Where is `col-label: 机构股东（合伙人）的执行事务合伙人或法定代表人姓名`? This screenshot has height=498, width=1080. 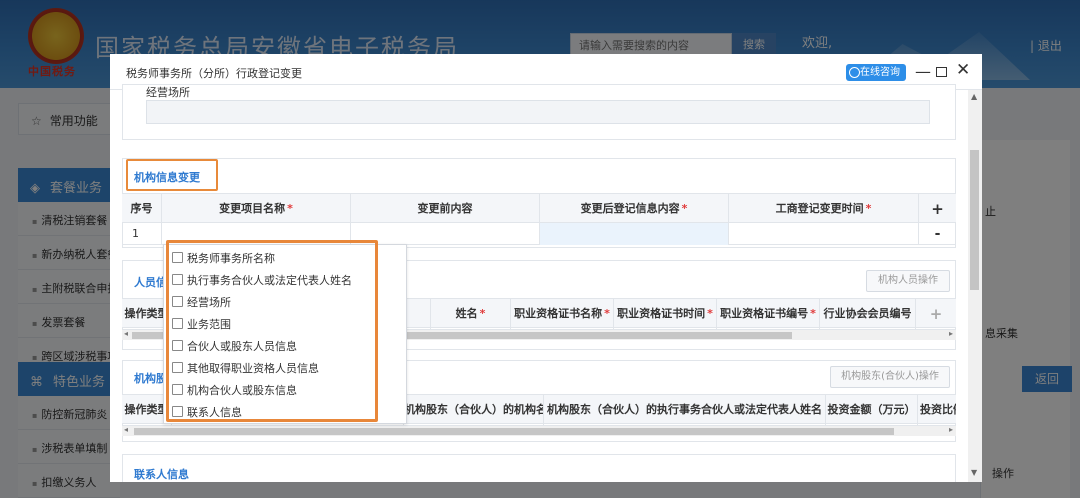
col-label: 机构股东（合伙人）的执行事务合伙人或法定代表人姓名 is located at coordinates (684, 409).